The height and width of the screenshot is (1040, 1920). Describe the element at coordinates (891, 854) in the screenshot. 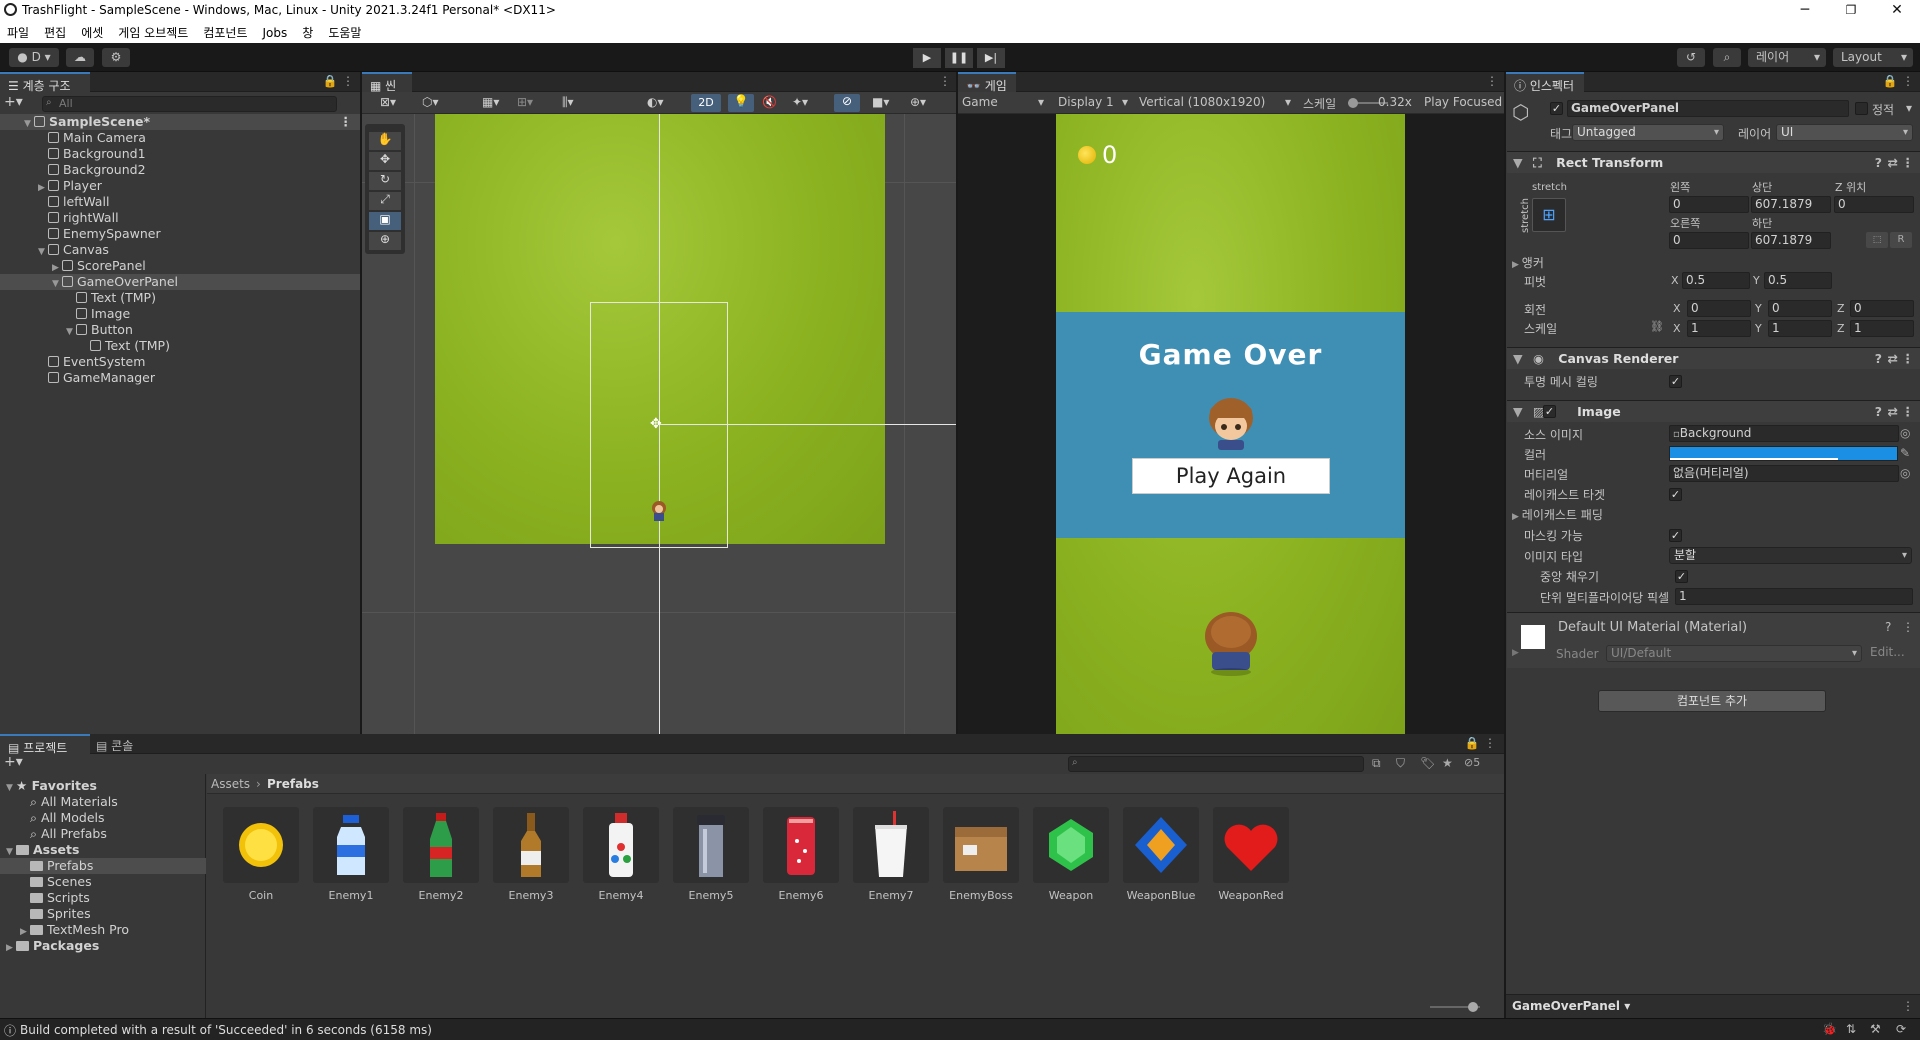

I see `asset-item: Enemy7` at that location.